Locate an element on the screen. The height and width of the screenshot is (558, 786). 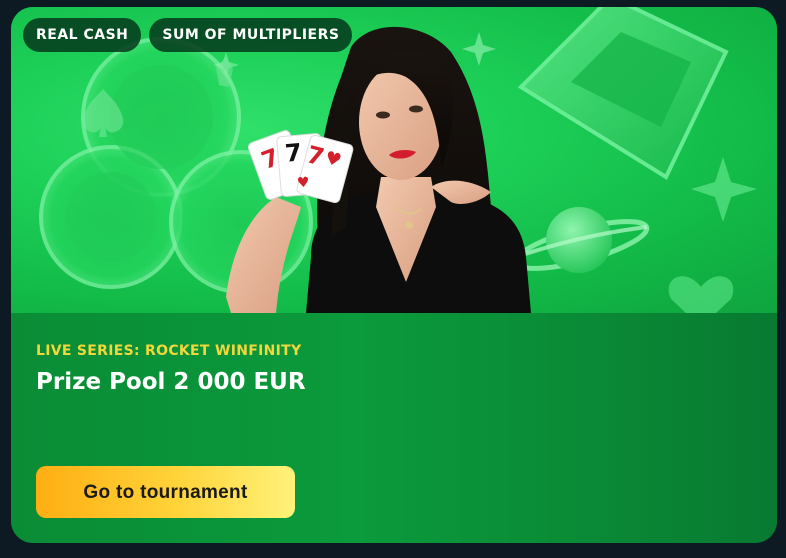
prize-pool-title: Prize Pool 2 000 EUR is located at coordinates (171, 382).